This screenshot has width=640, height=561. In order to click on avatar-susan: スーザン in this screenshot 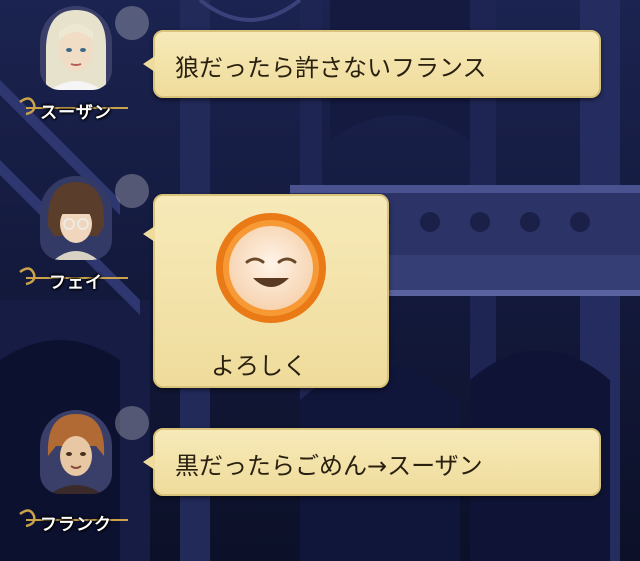, I will do `click(70, 64)`.